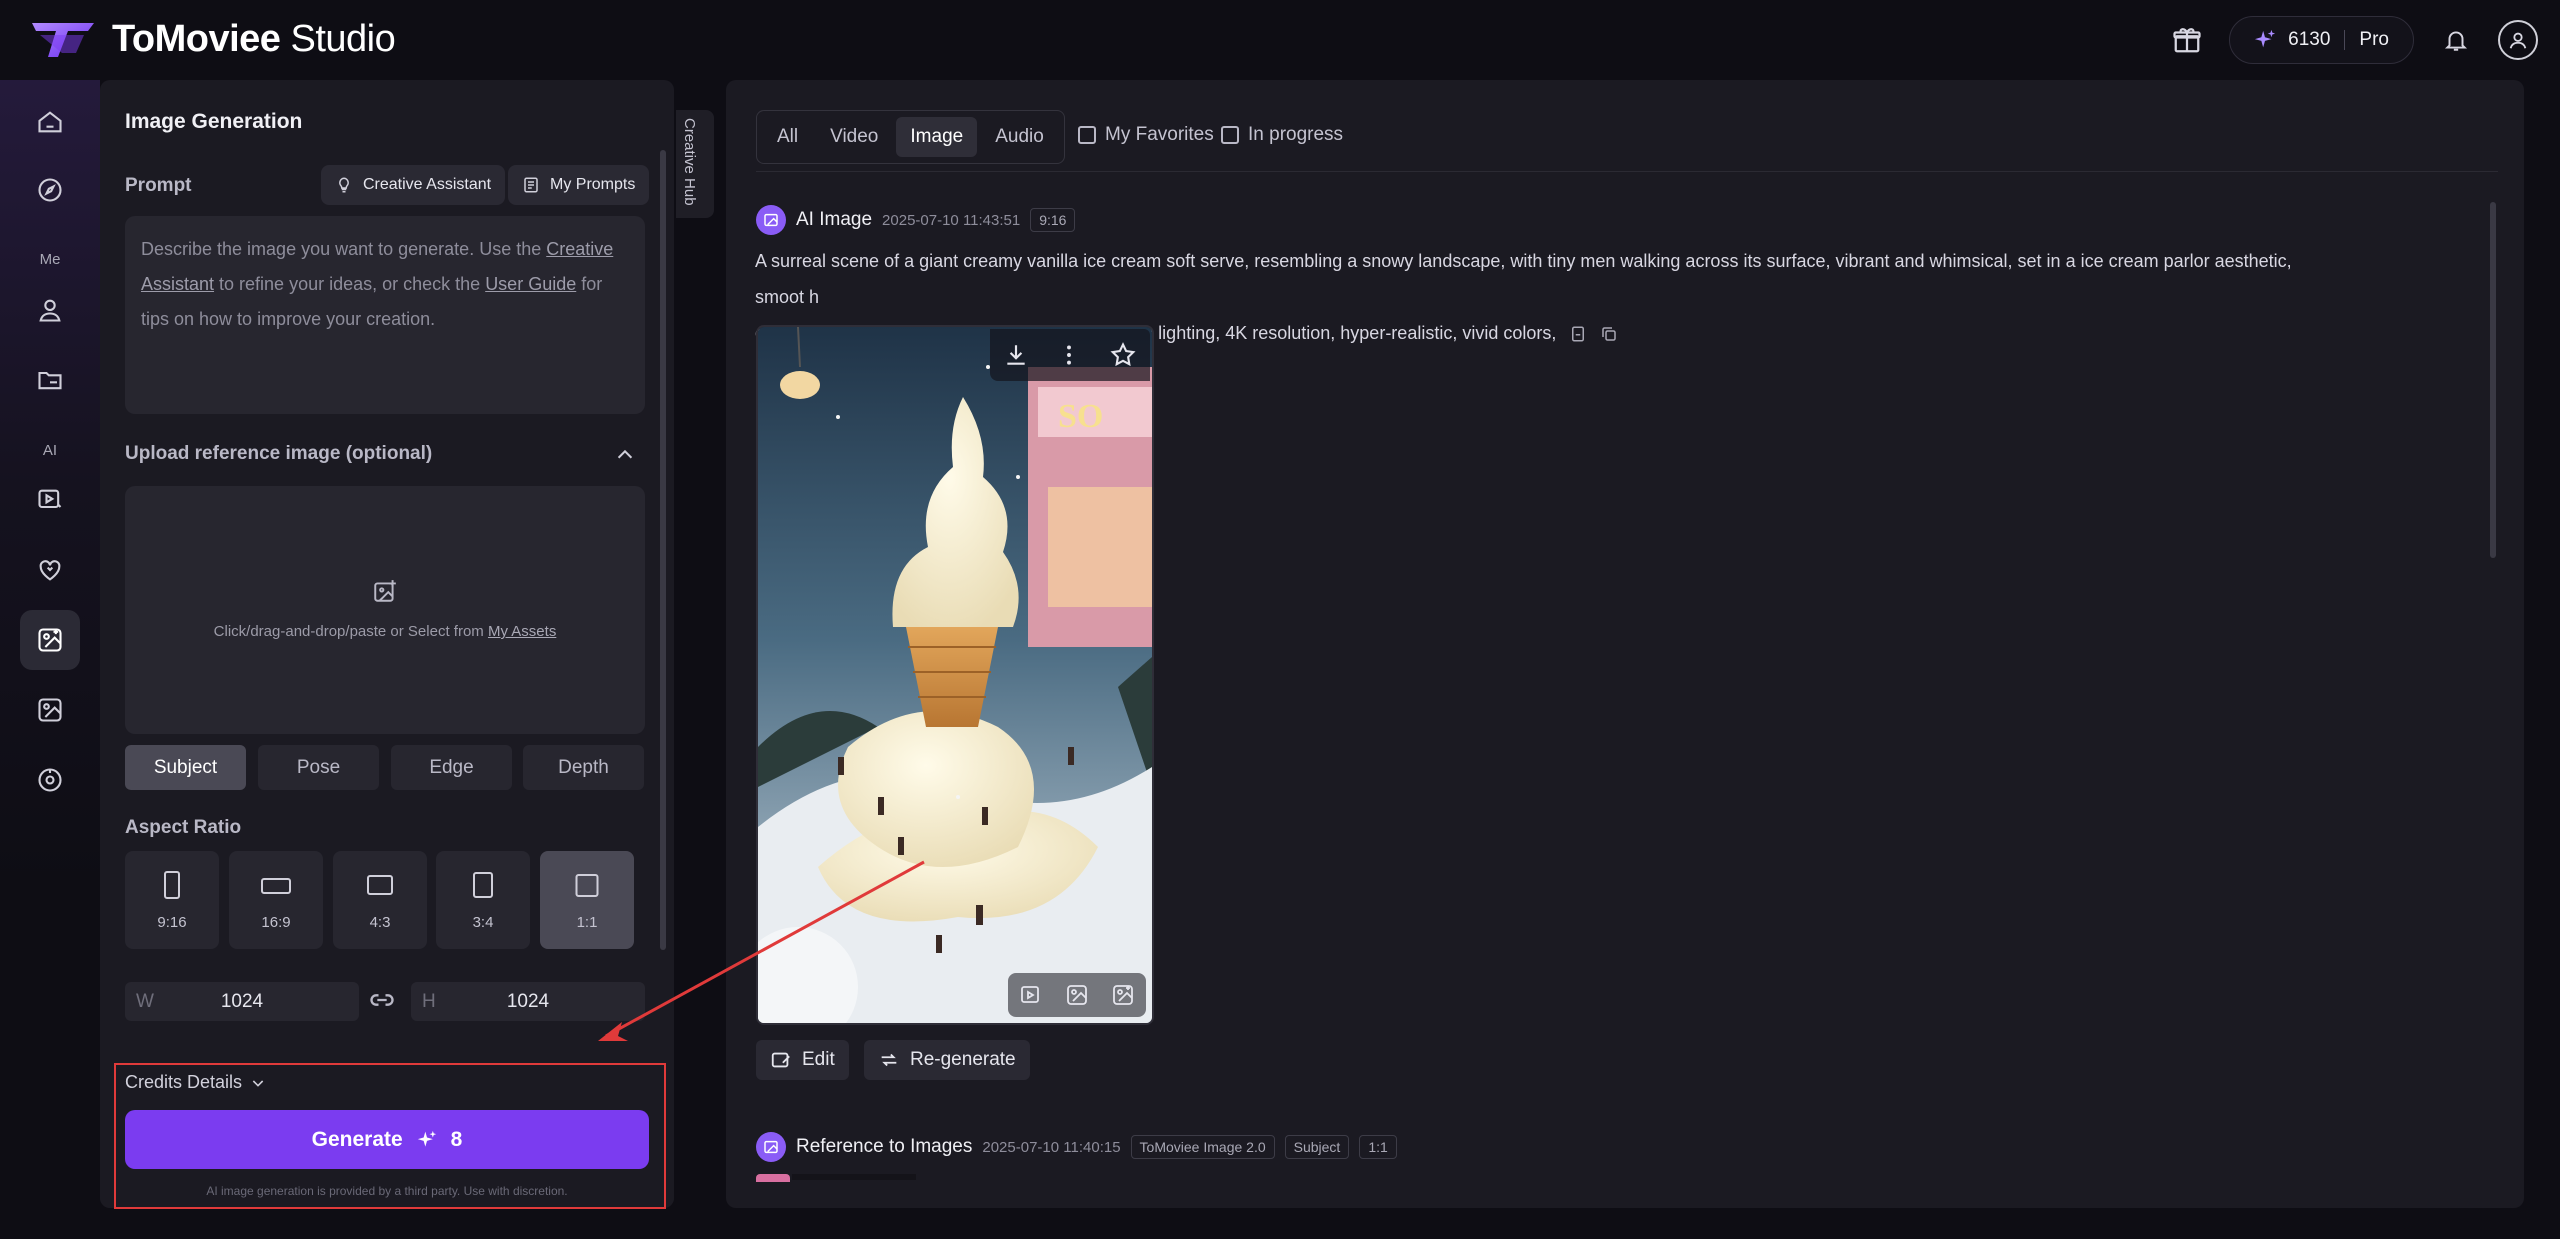 Image resolution: width=2560 pixels, height=1239 pixels. Describe the element at coordinates (587, 900) in the screenshot. I see `aspect-1-1: 1:1` at that location.